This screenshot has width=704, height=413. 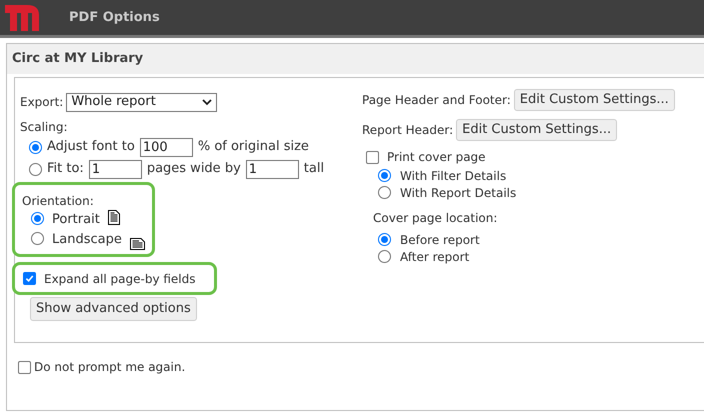 What do you see at coordinates (436, 157) in the screenshot?
I see `option-label: Print cover page` at bounding box center [436, 157].